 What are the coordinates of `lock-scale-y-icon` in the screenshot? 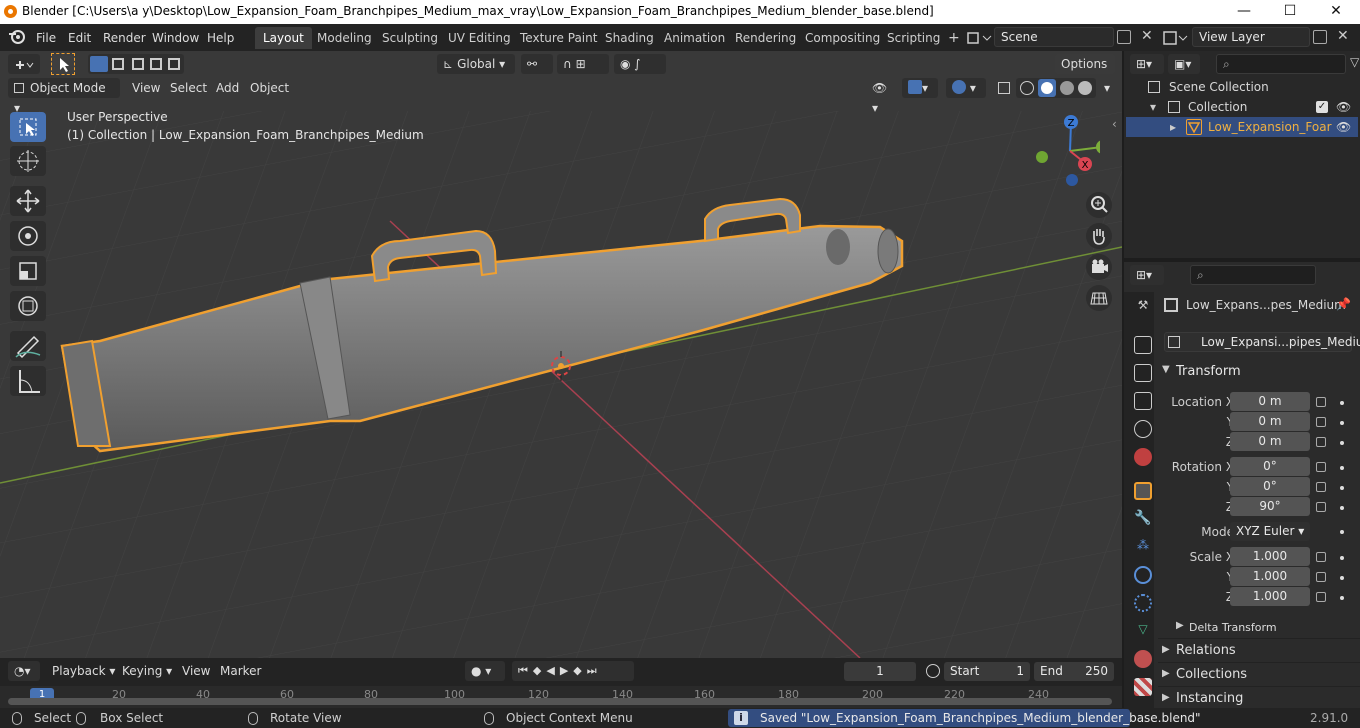 It's located at (1321, 577).